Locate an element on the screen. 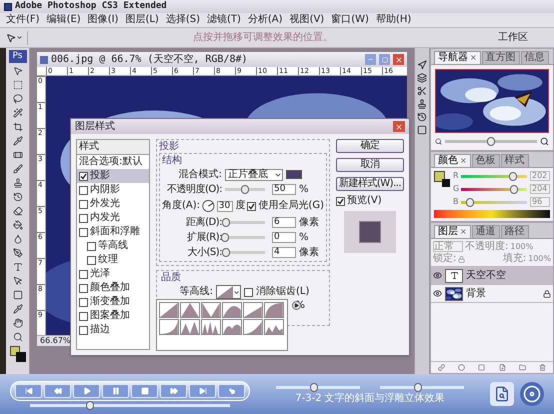 This screenshot has width=554, height=414. lock-icon is located at coordinates (462, 259).